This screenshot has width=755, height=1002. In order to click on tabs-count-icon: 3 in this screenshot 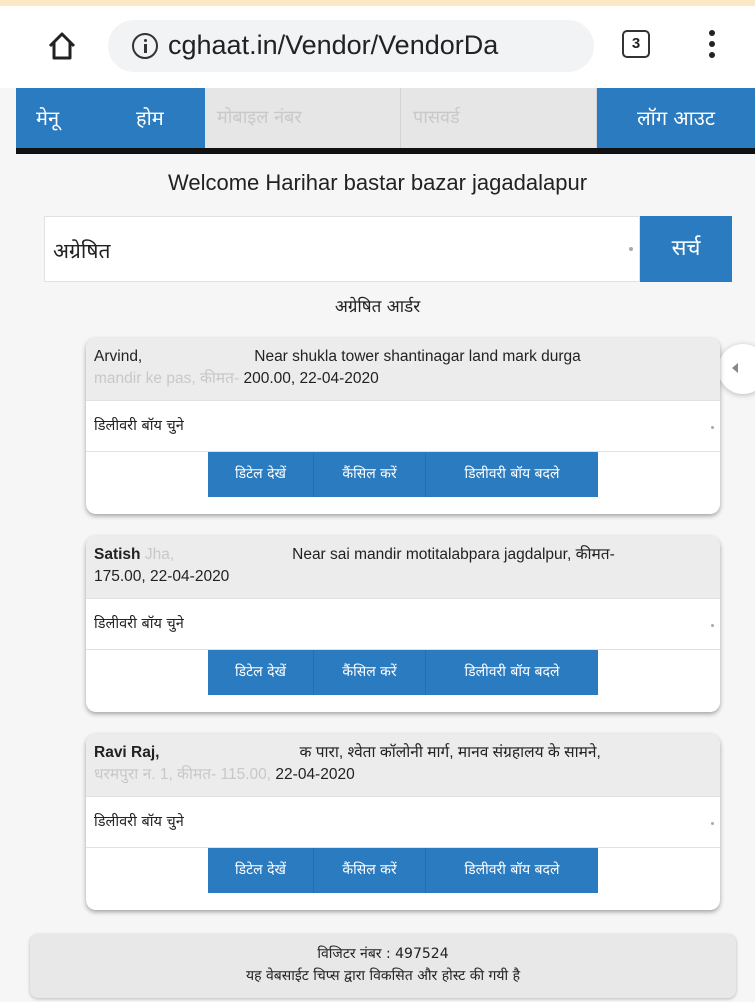, I will do `click(636, 44)`.